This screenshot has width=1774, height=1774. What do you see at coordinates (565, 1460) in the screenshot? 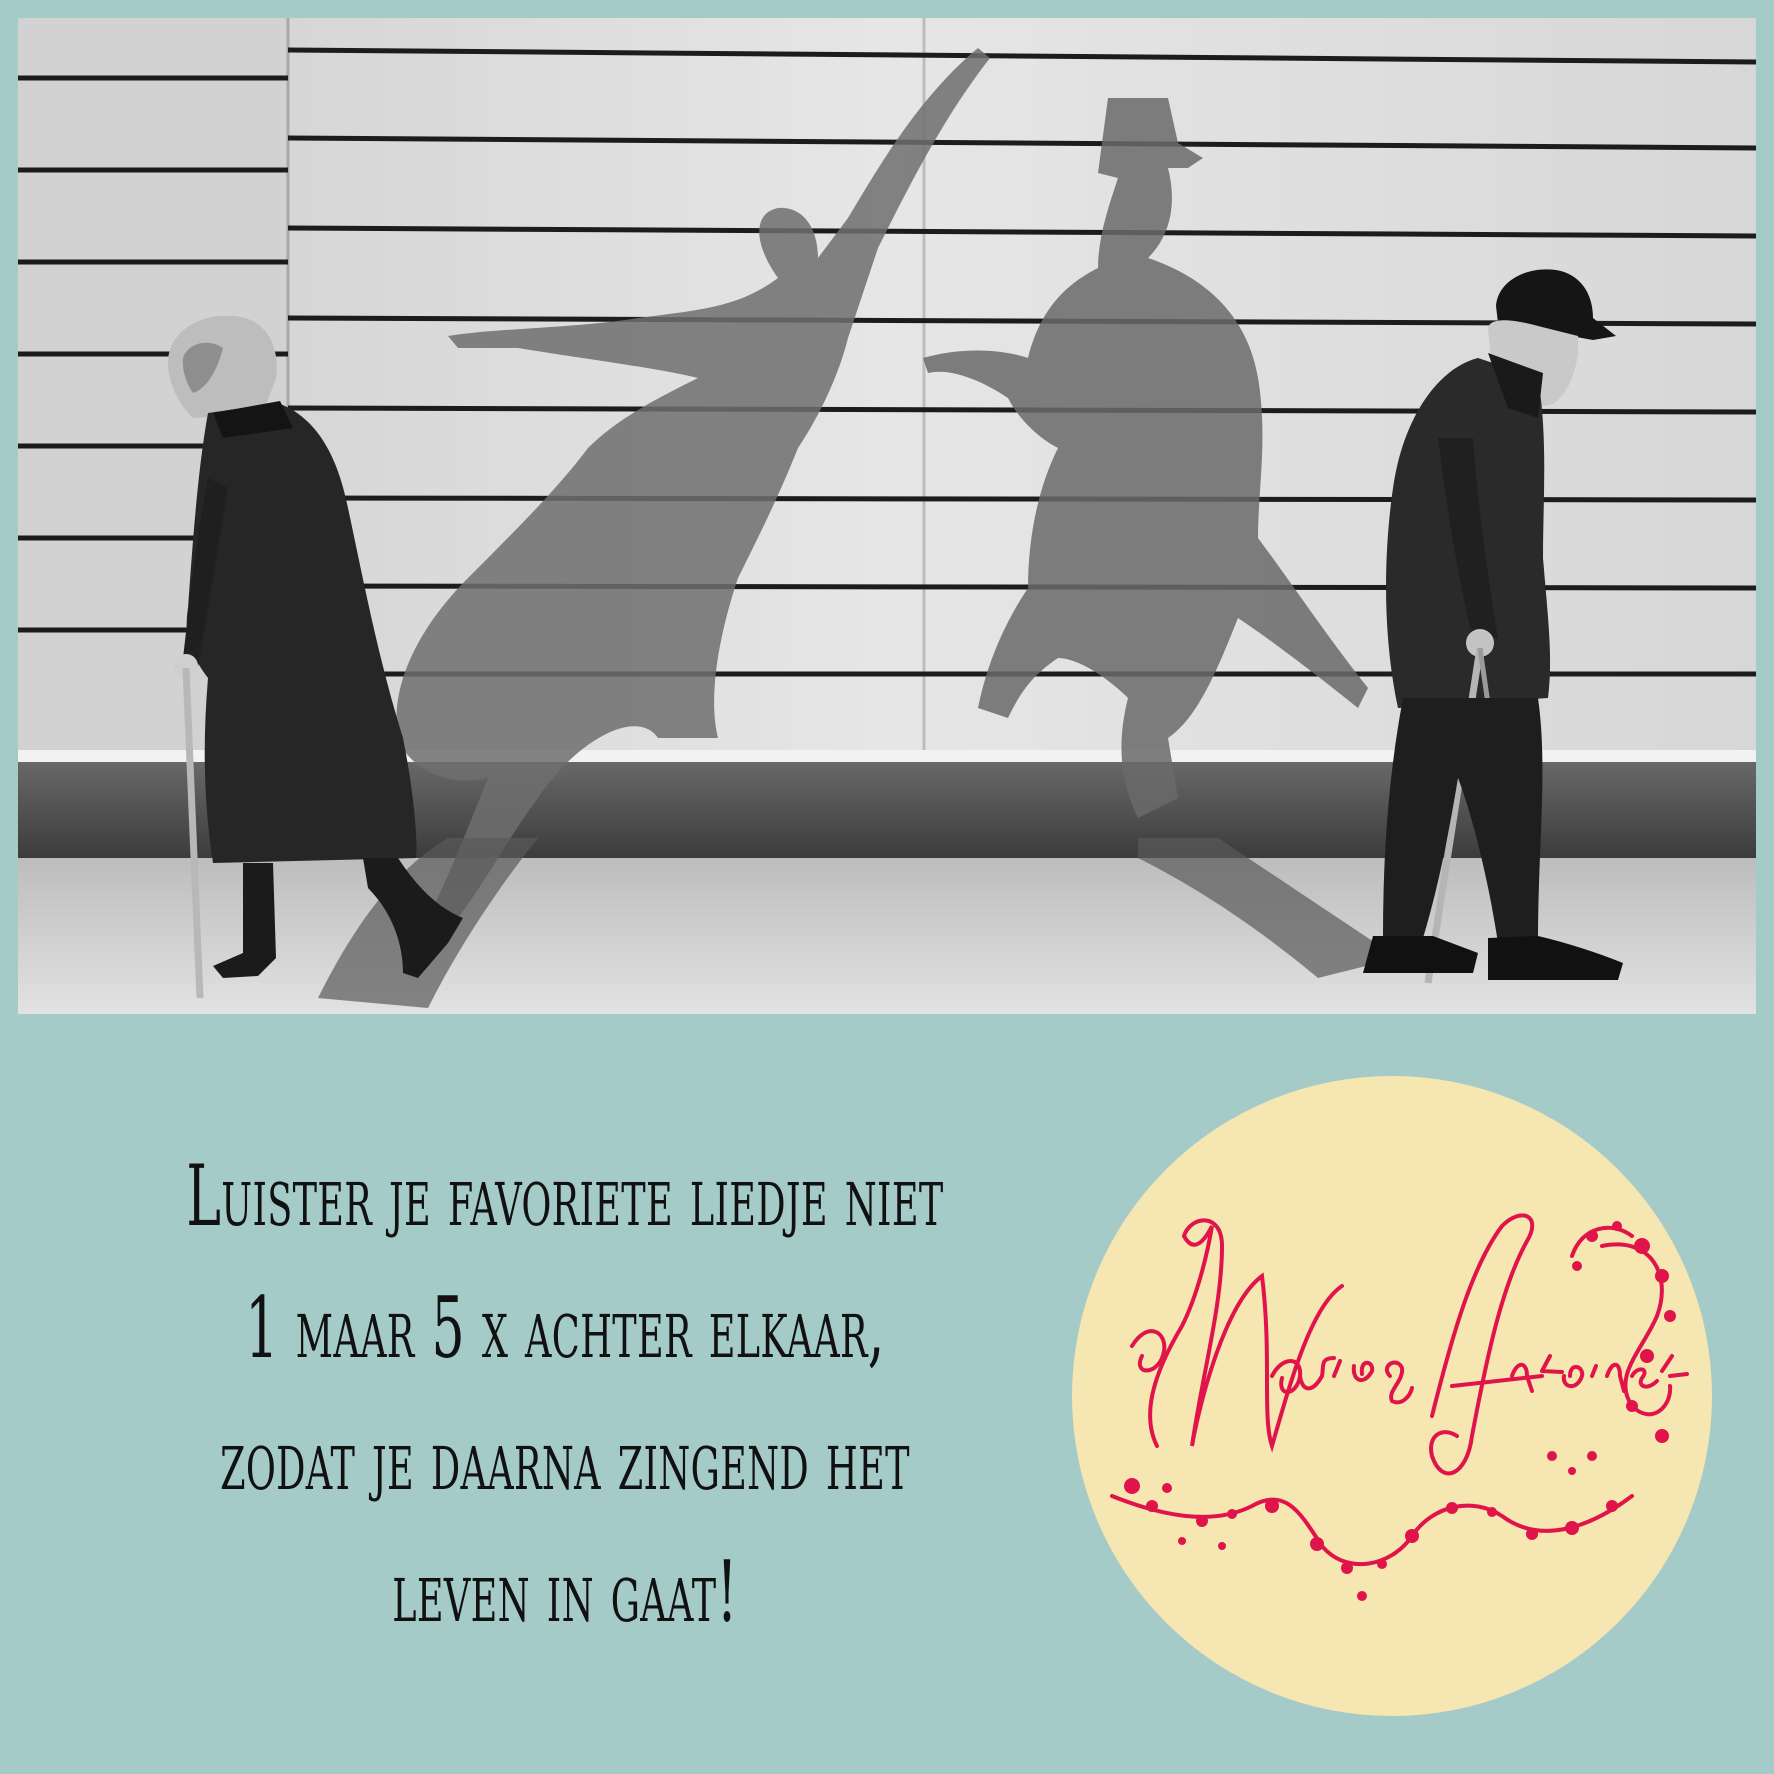
I see `quote-line-3: zodat je daarna zingend het` at bounding box center [565, 1460].